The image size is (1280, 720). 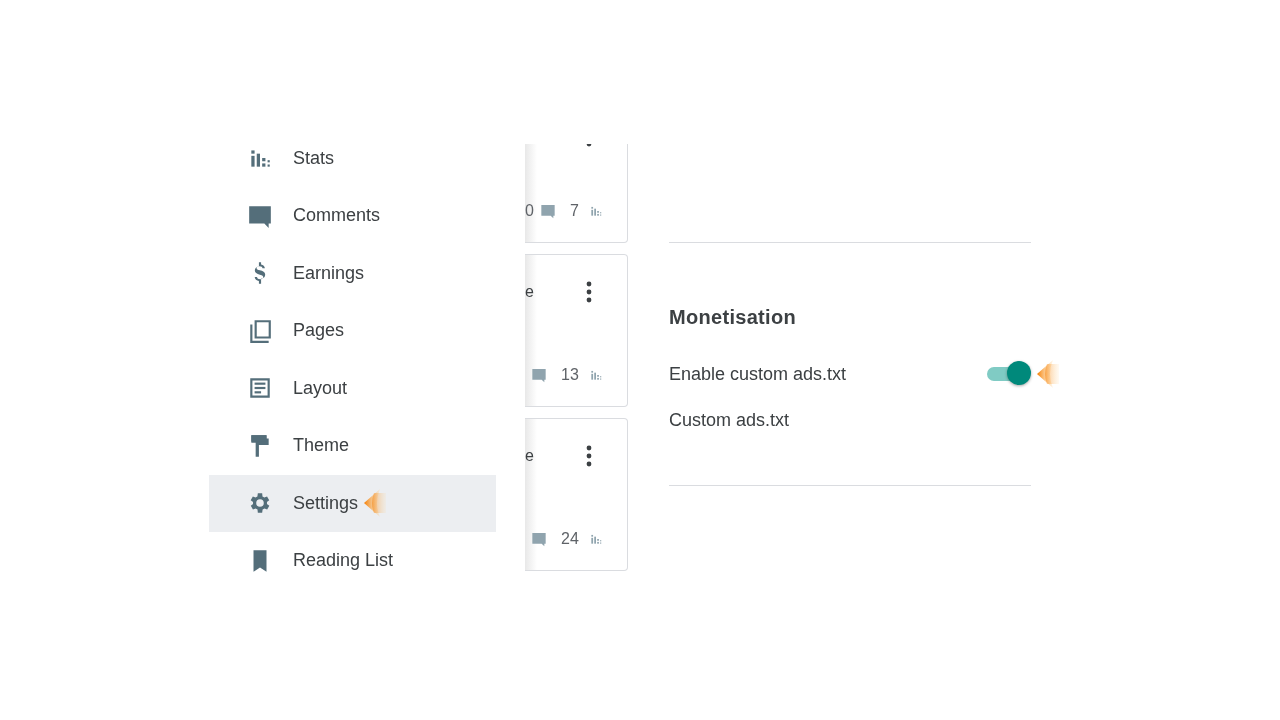 What do you see at coordinates (352, 331) in the screenshot?
I see `nav-item: Pages` at bounding box center [352, 331].